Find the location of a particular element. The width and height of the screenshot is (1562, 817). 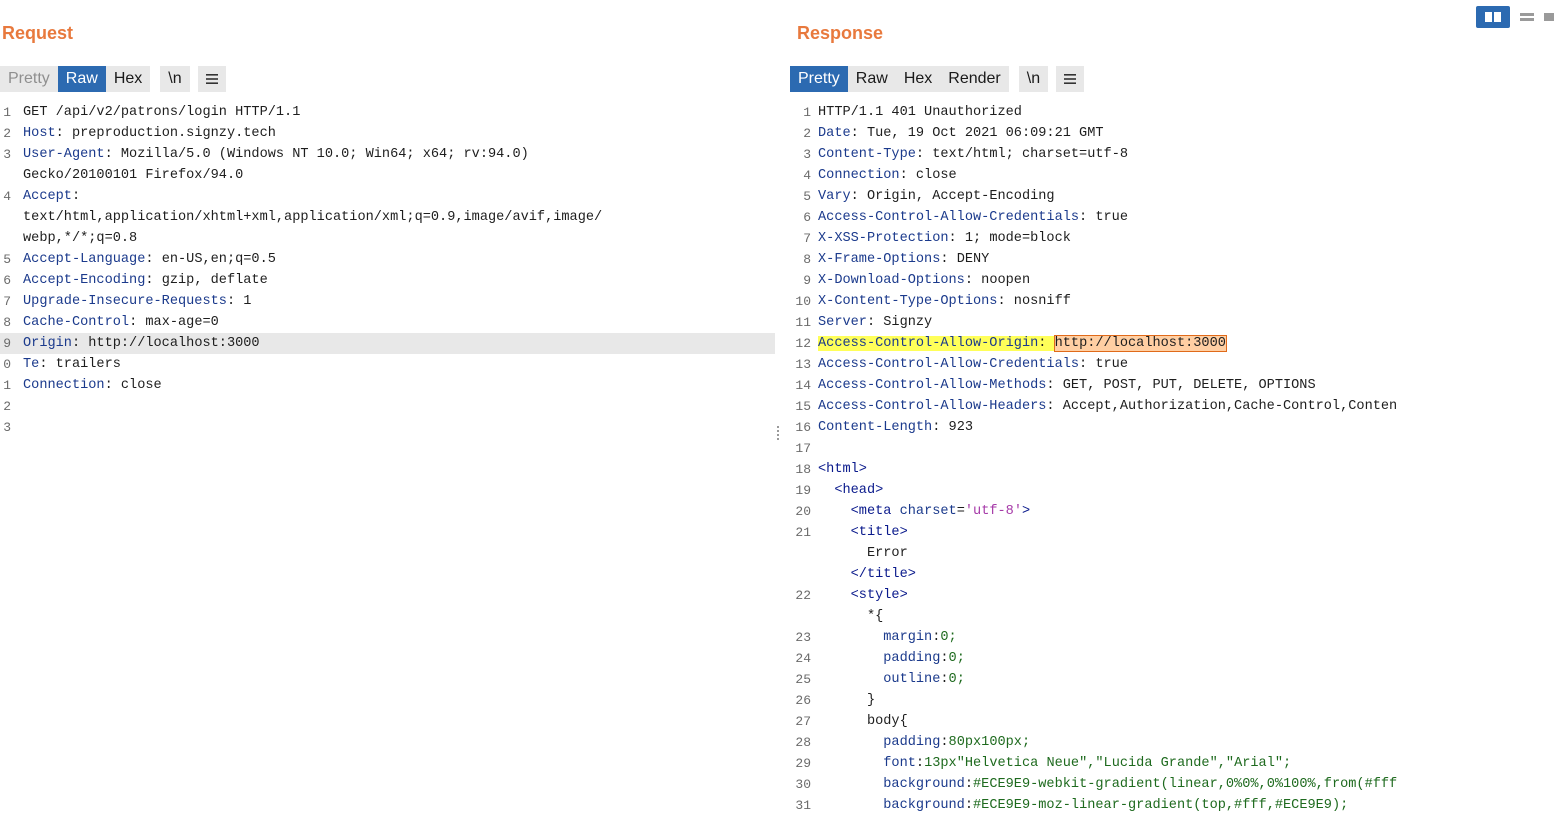

response-body-line: </title> is located at coordinates (1175, 574).